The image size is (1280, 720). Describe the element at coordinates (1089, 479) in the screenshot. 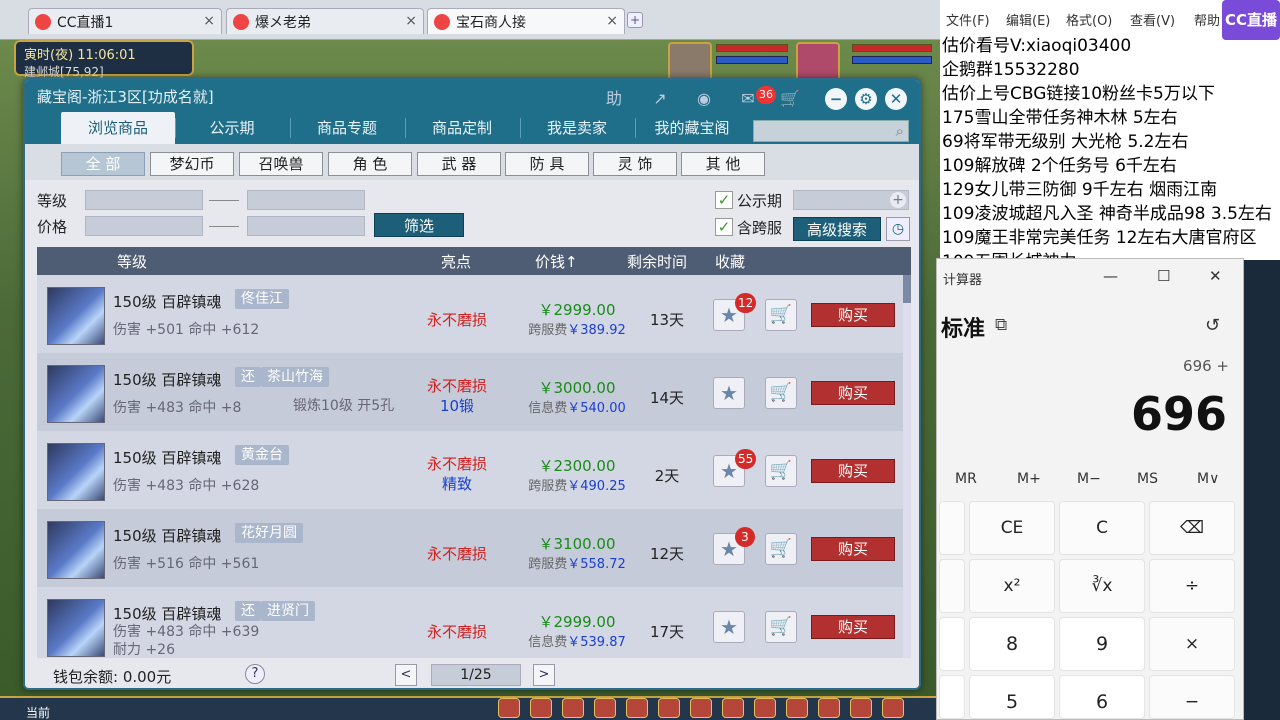

I see `memory-subtract: M−` at that location.